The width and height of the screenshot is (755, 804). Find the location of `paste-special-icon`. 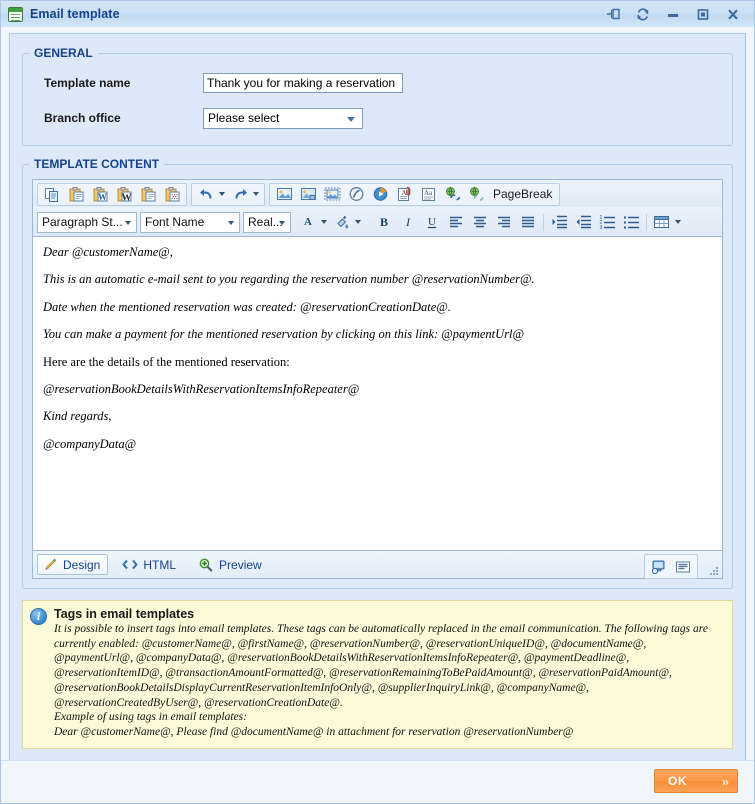

paste-special-icon is located at coordinates (172, 194).